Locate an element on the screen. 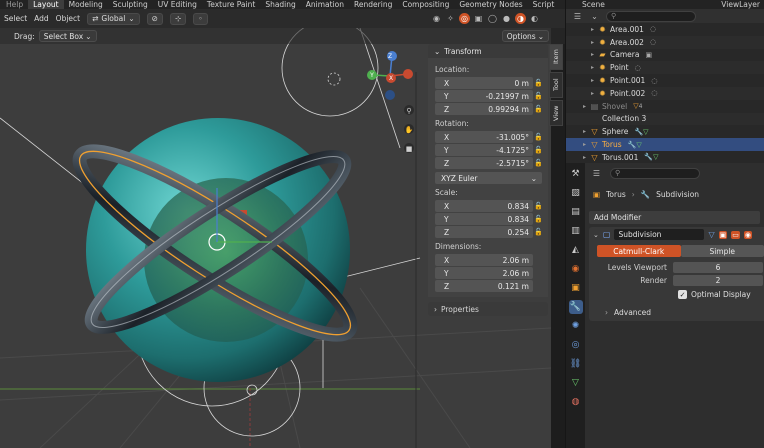 This screenshot has height=448, width=764. modifier-name-field: Subdivision is located at coordinates (659, 234).